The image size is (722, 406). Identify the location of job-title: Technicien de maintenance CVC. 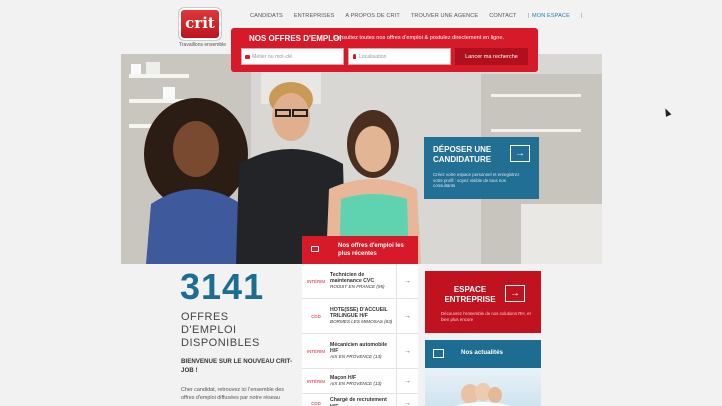
(352, 277).